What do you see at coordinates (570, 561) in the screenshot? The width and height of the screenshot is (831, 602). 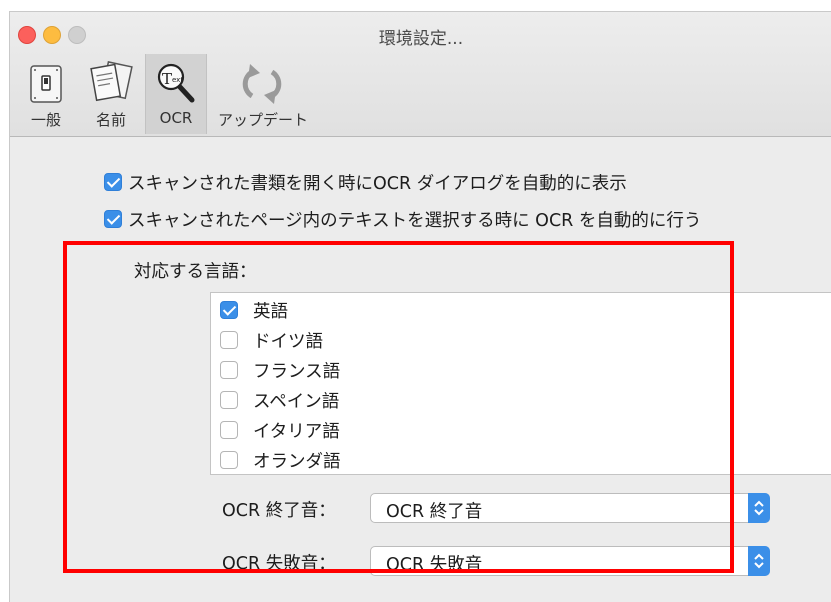 I see `fail-sound-select: OCR 失敗音` at bounding box center [570, 561].